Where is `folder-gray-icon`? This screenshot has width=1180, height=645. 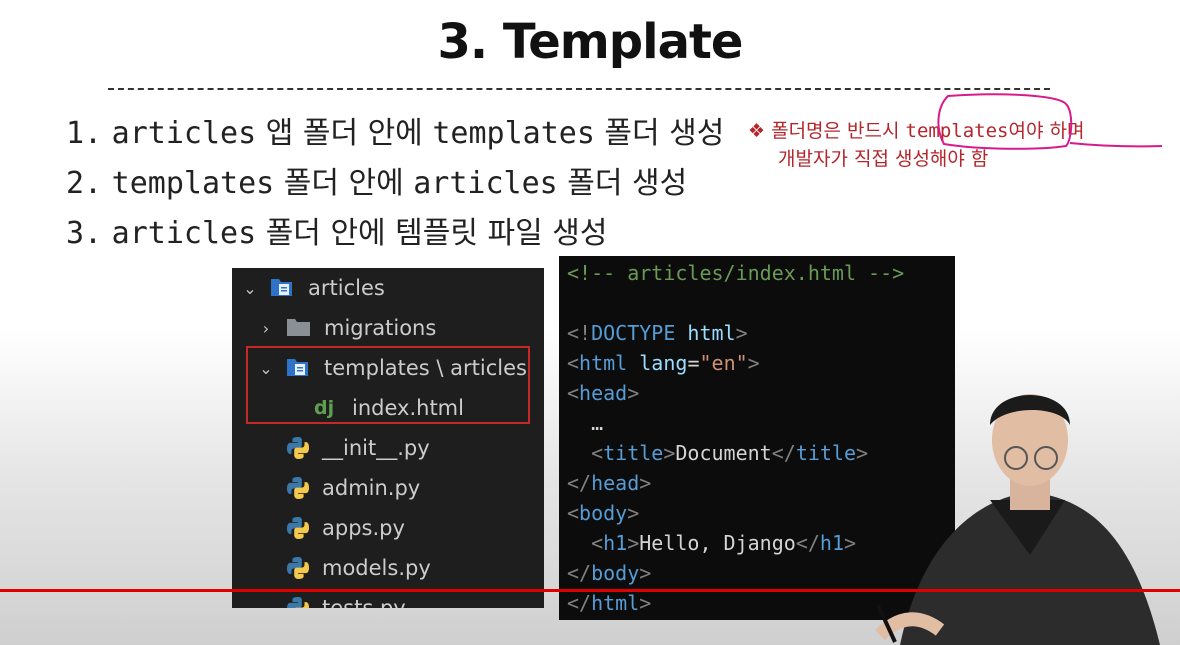
folder-gray-icon is located at coordinates (299, 328).